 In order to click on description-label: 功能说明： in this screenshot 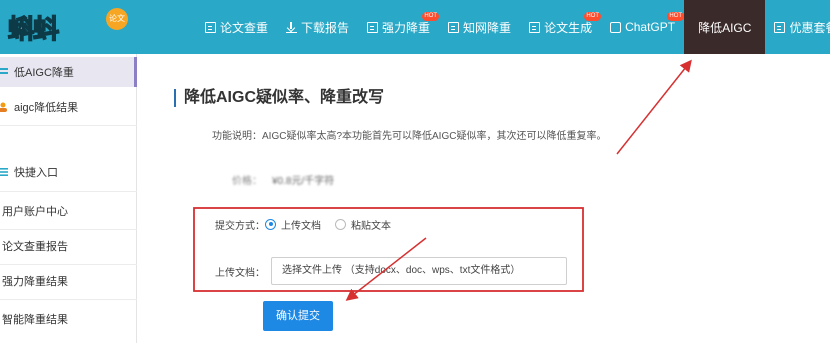, I will do `click(237, 136)`.